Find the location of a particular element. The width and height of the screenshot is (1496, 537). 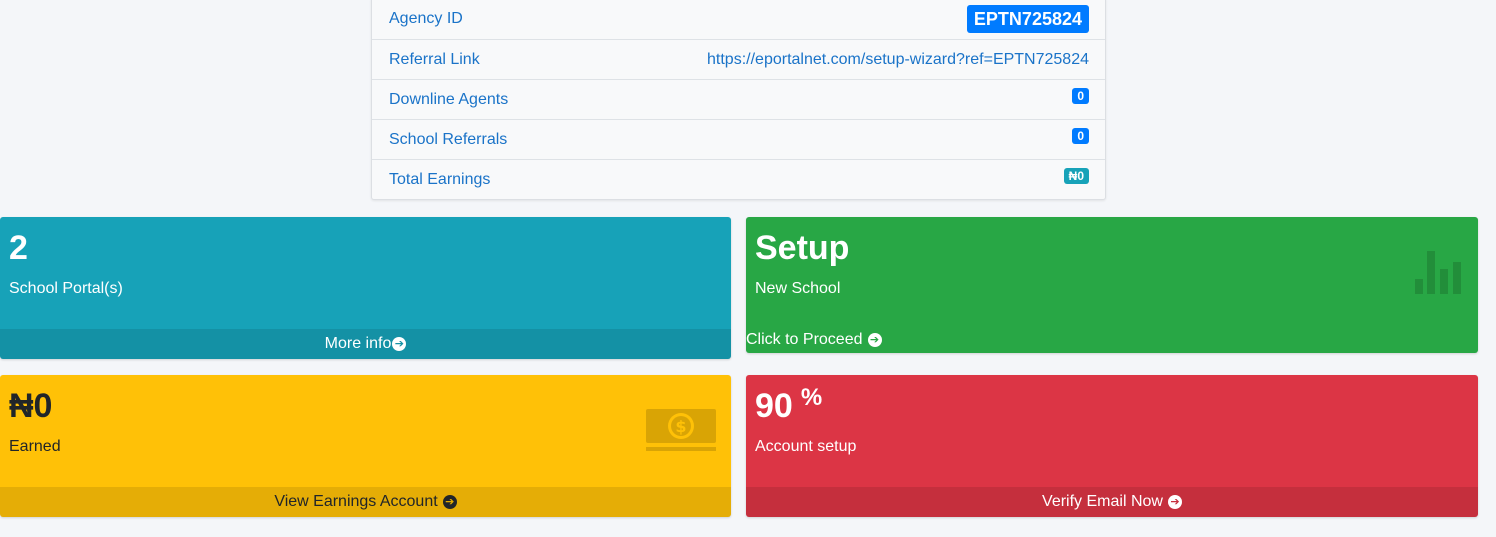

downline-agents-label: Downline Agents is located at coordinates (449, 99).